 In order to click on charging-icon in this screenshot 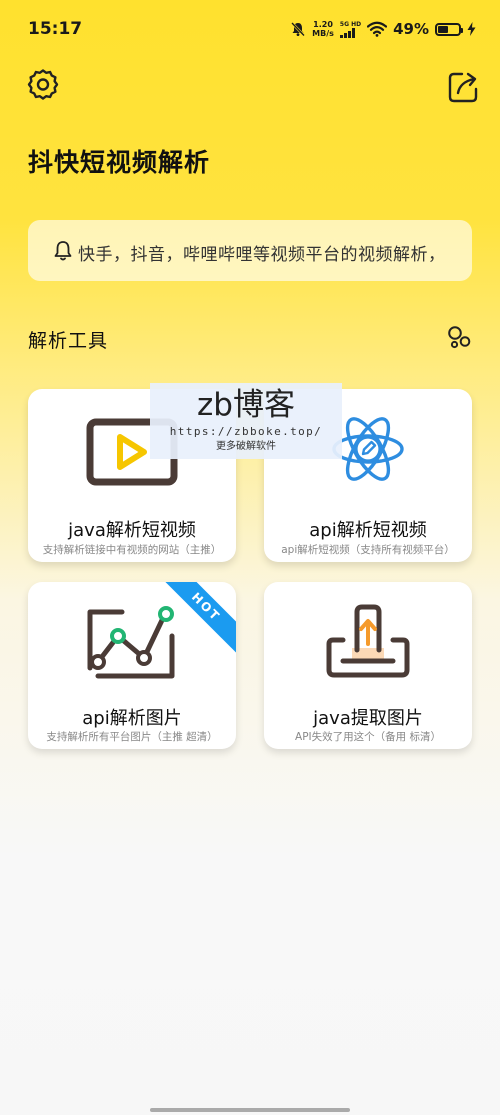, I will do `click(471, 29)`.